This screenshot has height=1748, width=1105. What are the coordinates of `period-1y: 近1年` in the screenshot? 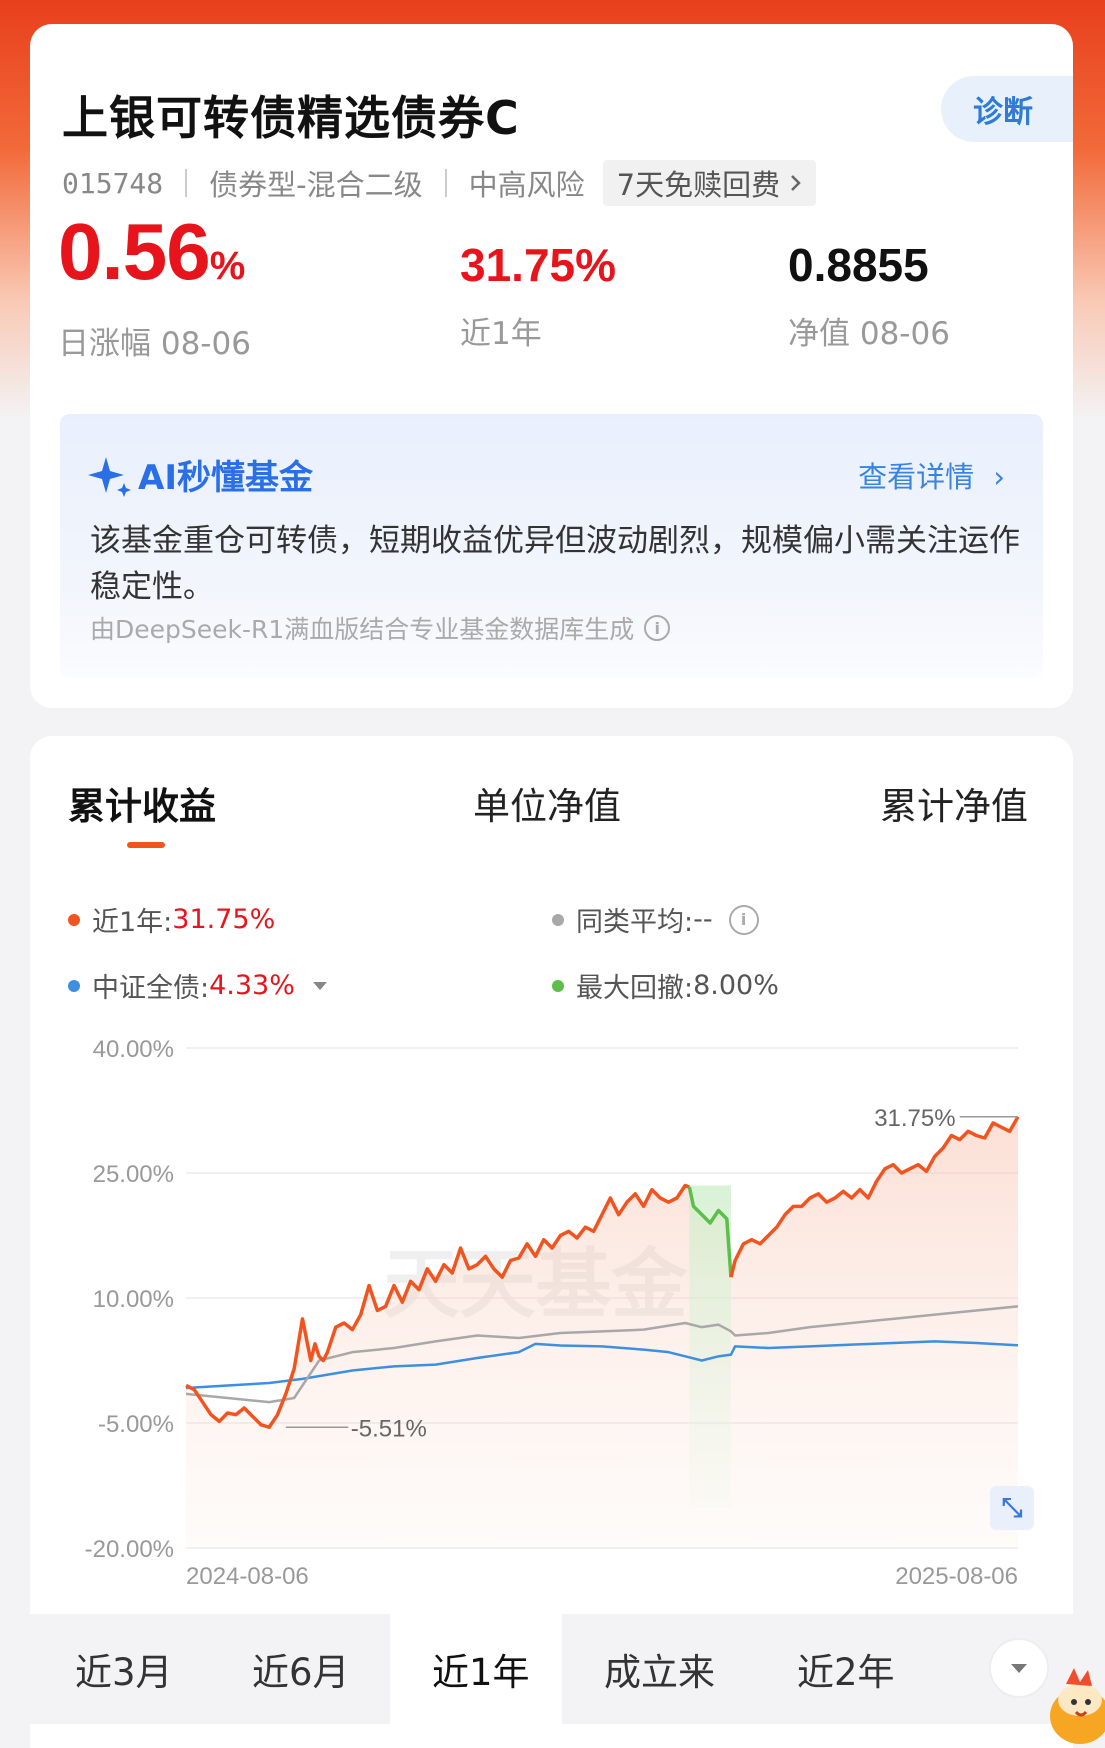 It's located at (481, 1669).